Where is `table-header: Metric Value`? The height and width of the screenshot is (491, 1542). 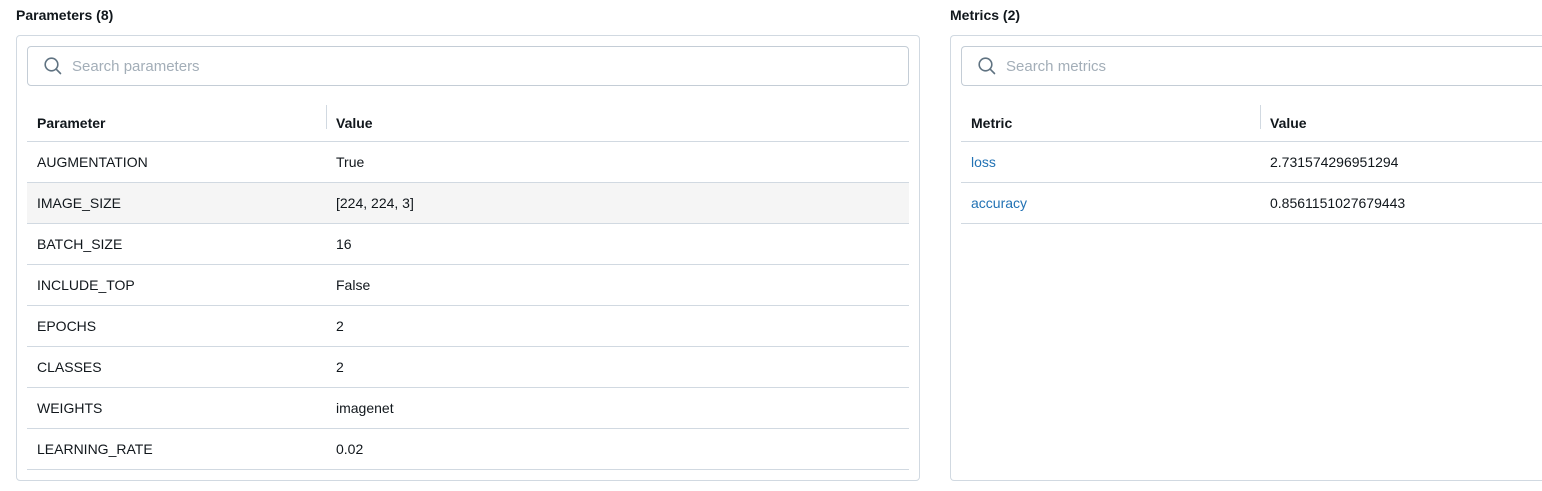
table-header: Metric Value is located at coordinates (1251, 123).